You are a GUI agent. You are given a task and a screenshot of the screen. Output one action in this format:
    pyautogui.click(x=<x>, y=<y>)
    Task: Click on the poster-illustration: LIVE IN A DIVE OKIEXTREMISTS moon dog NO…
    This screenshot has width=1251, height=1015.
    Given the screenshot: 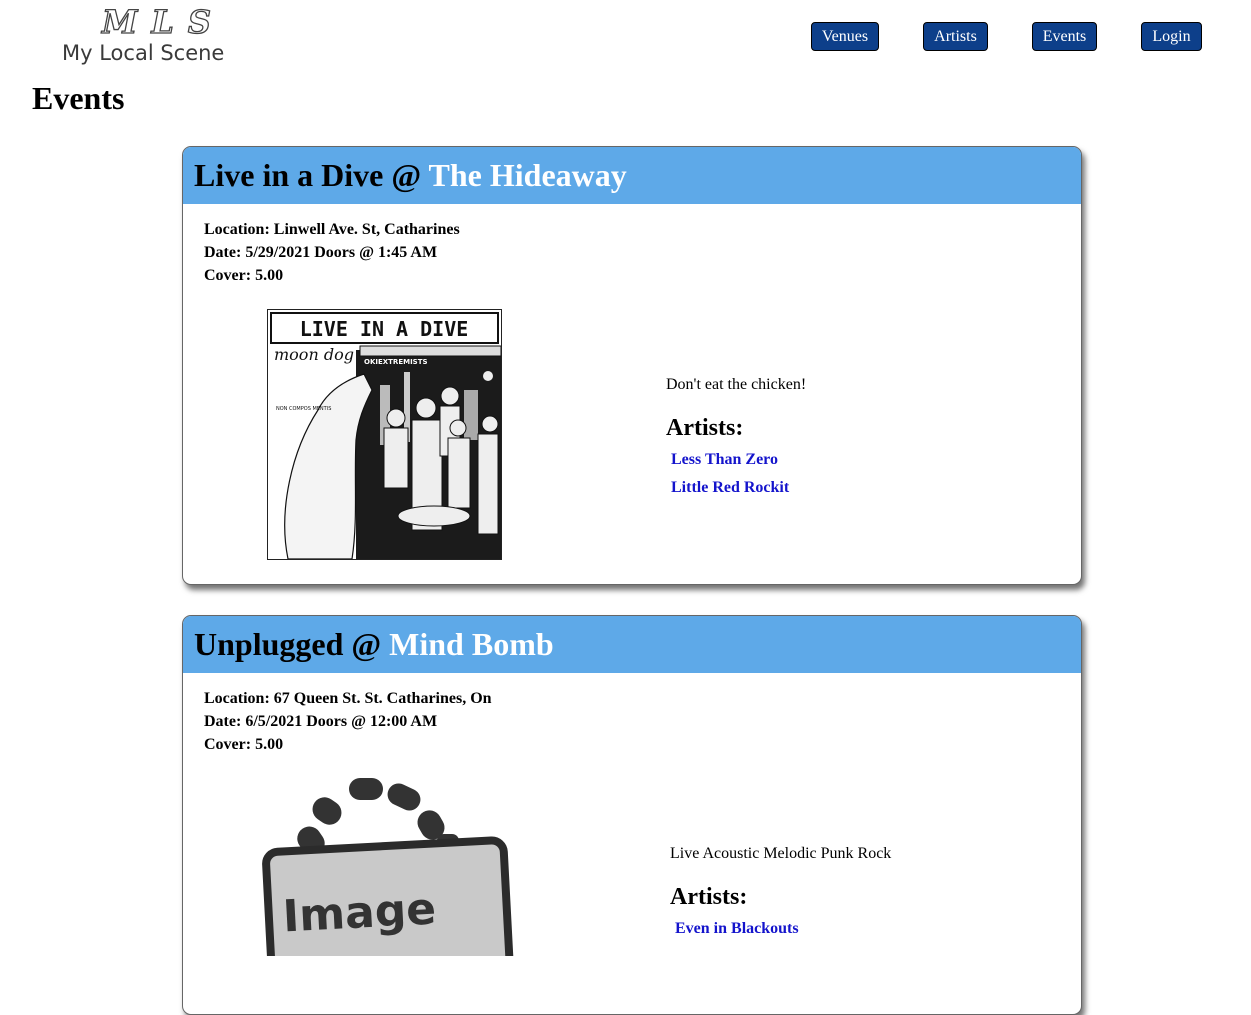 What is the action you would take?
    pyautogui.click(x=386, y=436)
    